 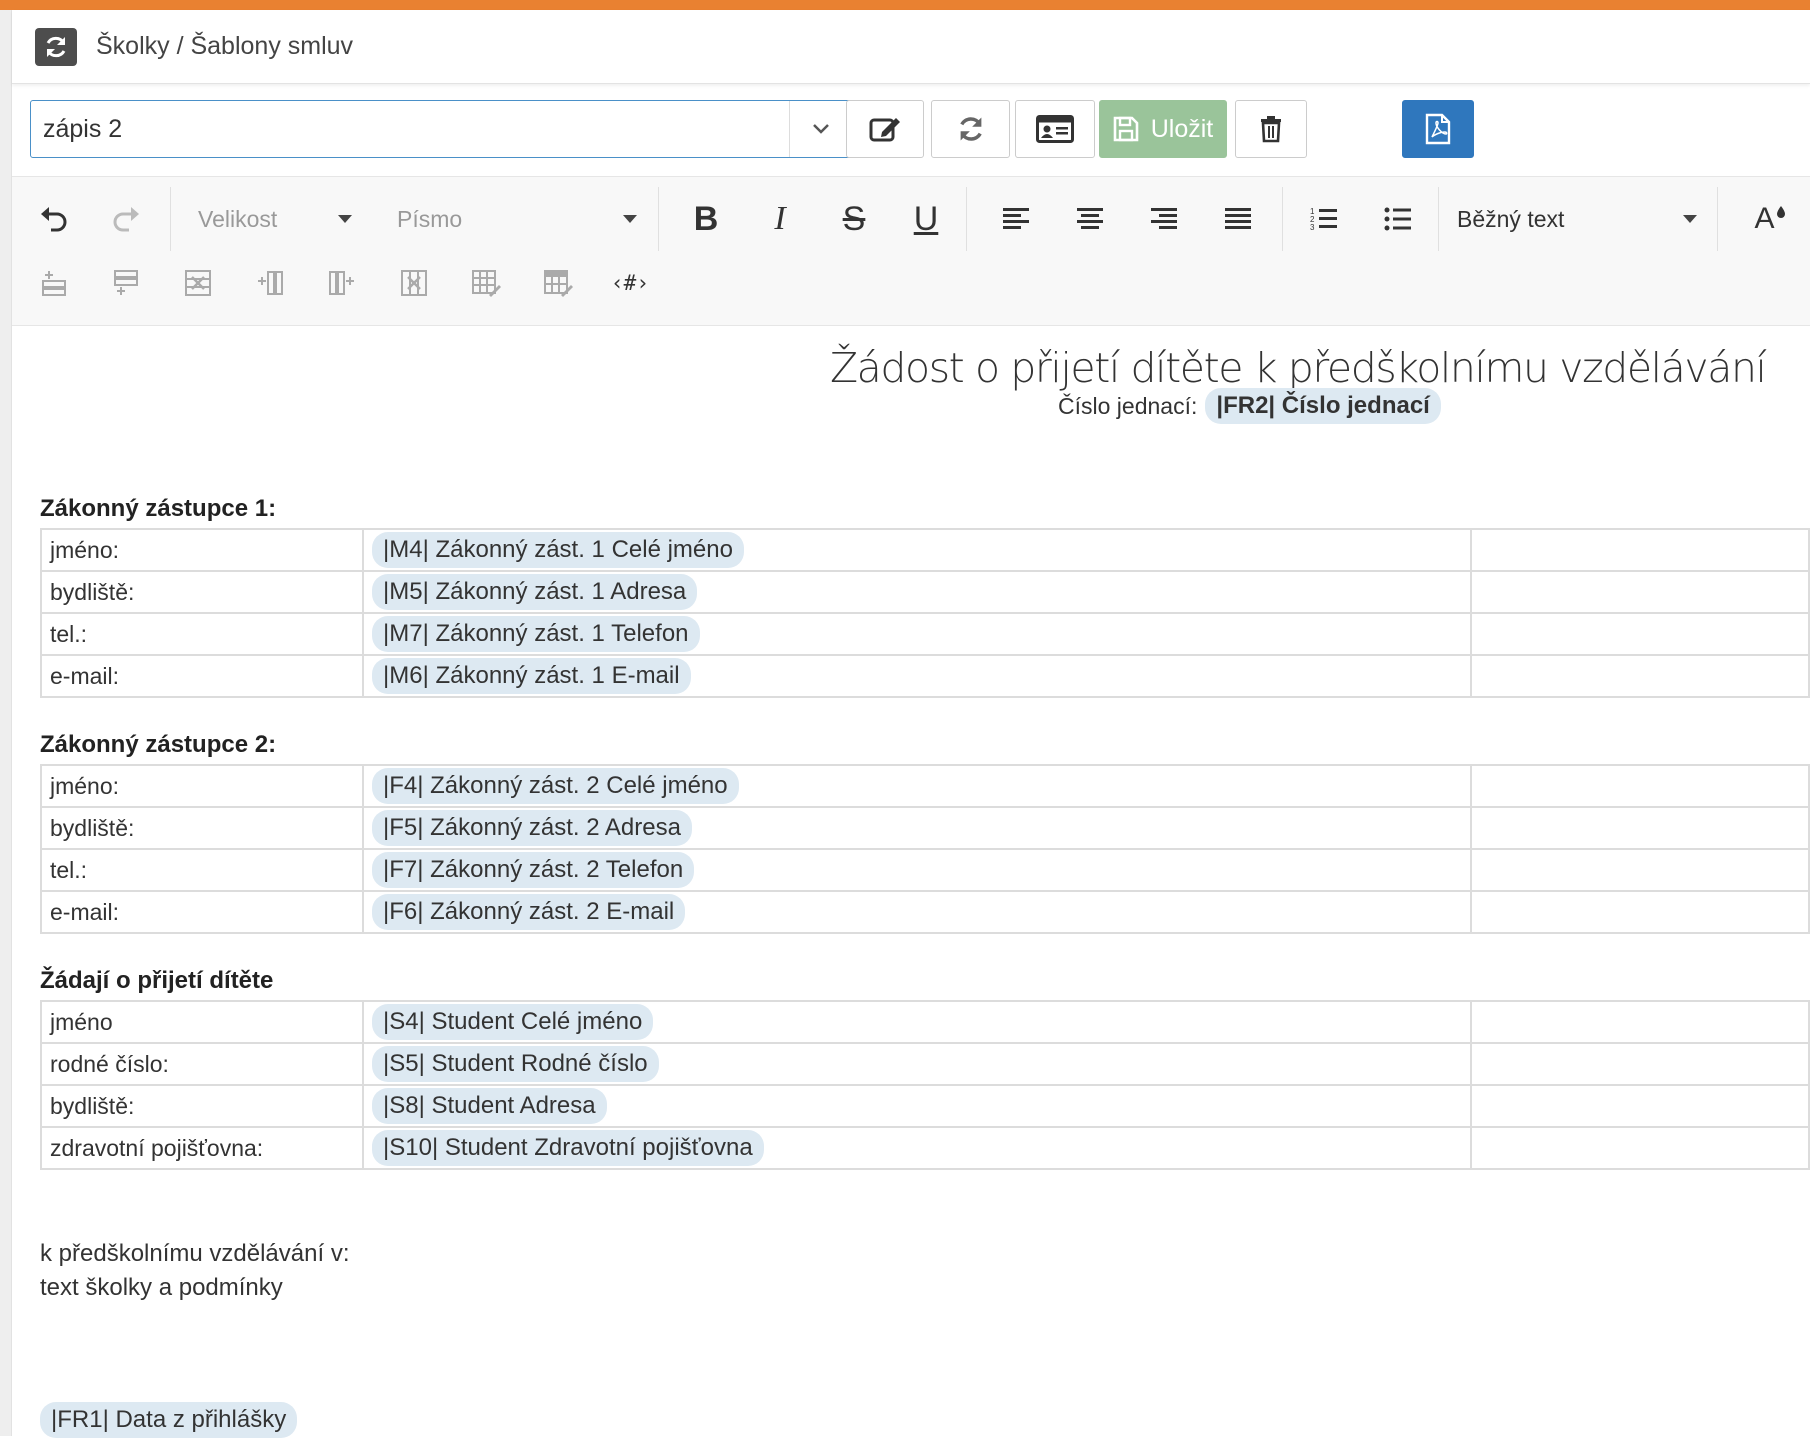 What do you see at coordinates (202, 550) in the screenshot?
I see `field-label: jméno:` at bounding box center [202, 550].